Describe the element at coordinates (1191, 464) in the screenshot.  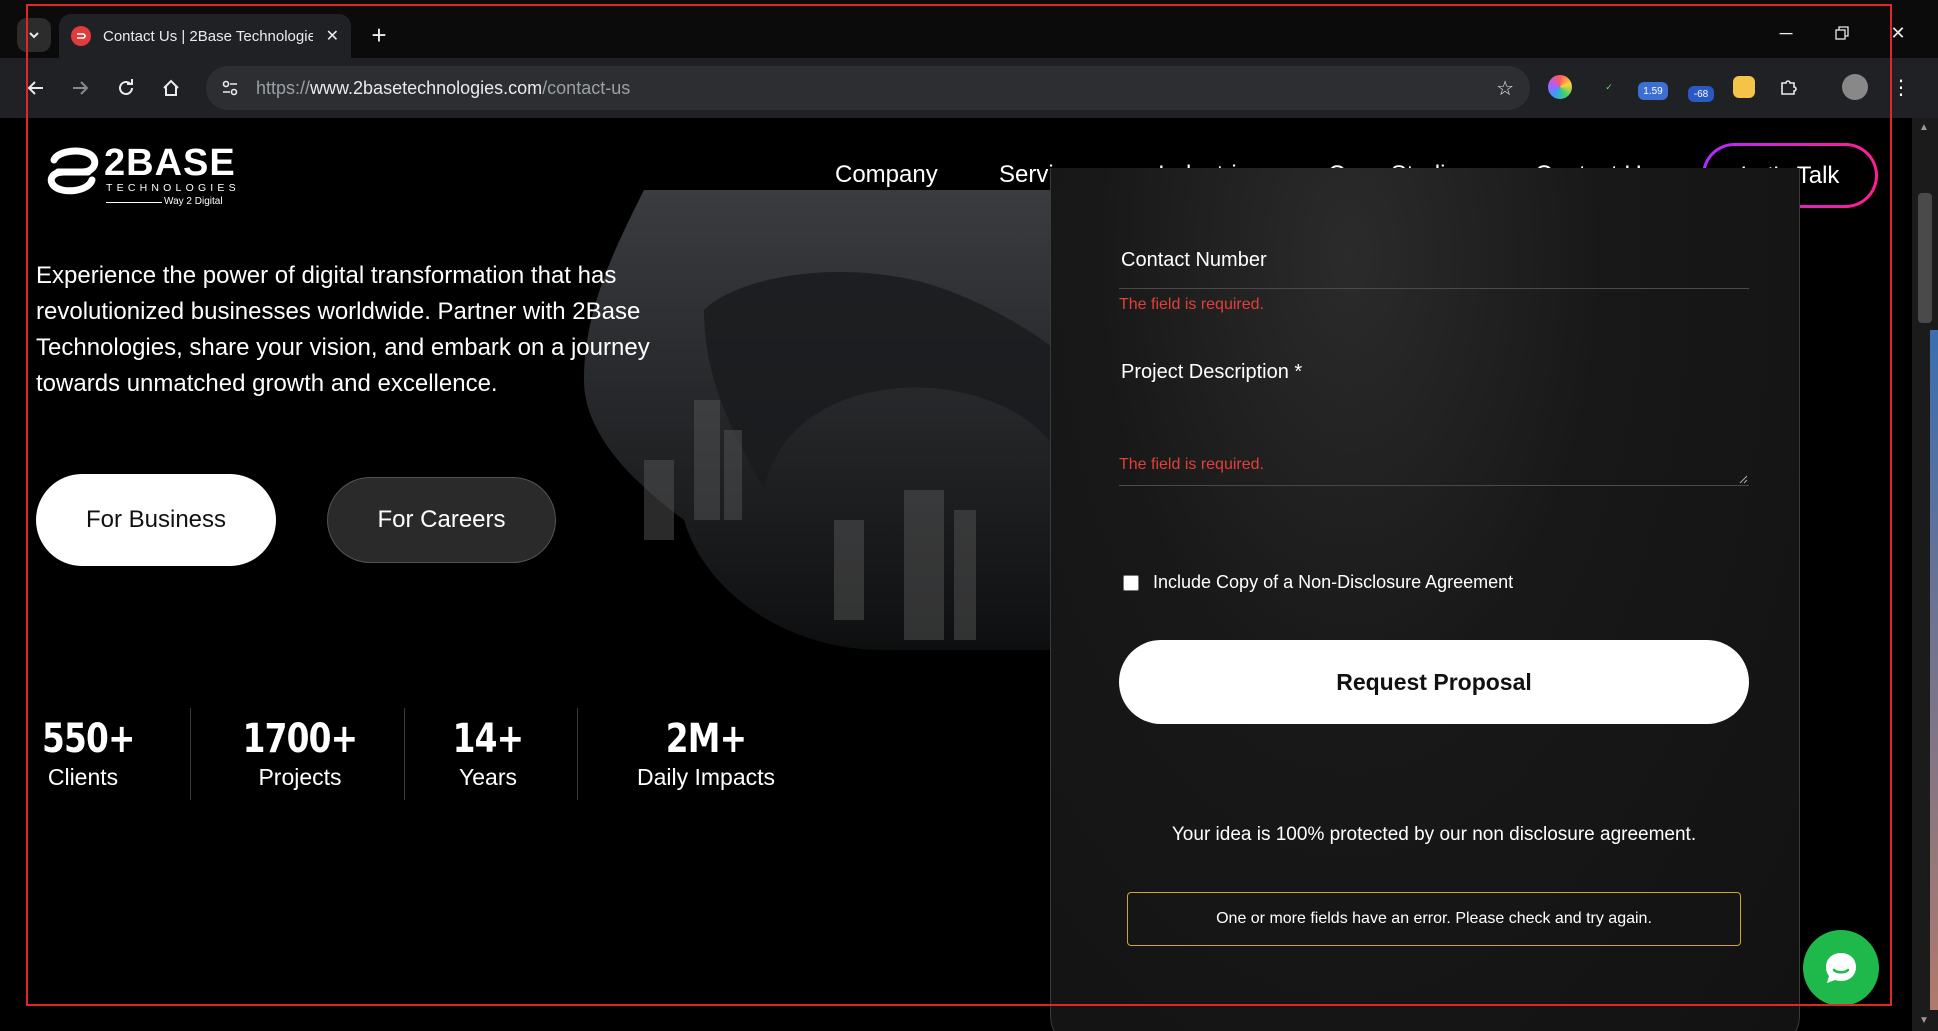
I see `project-description-error: The field is required.` at that location.